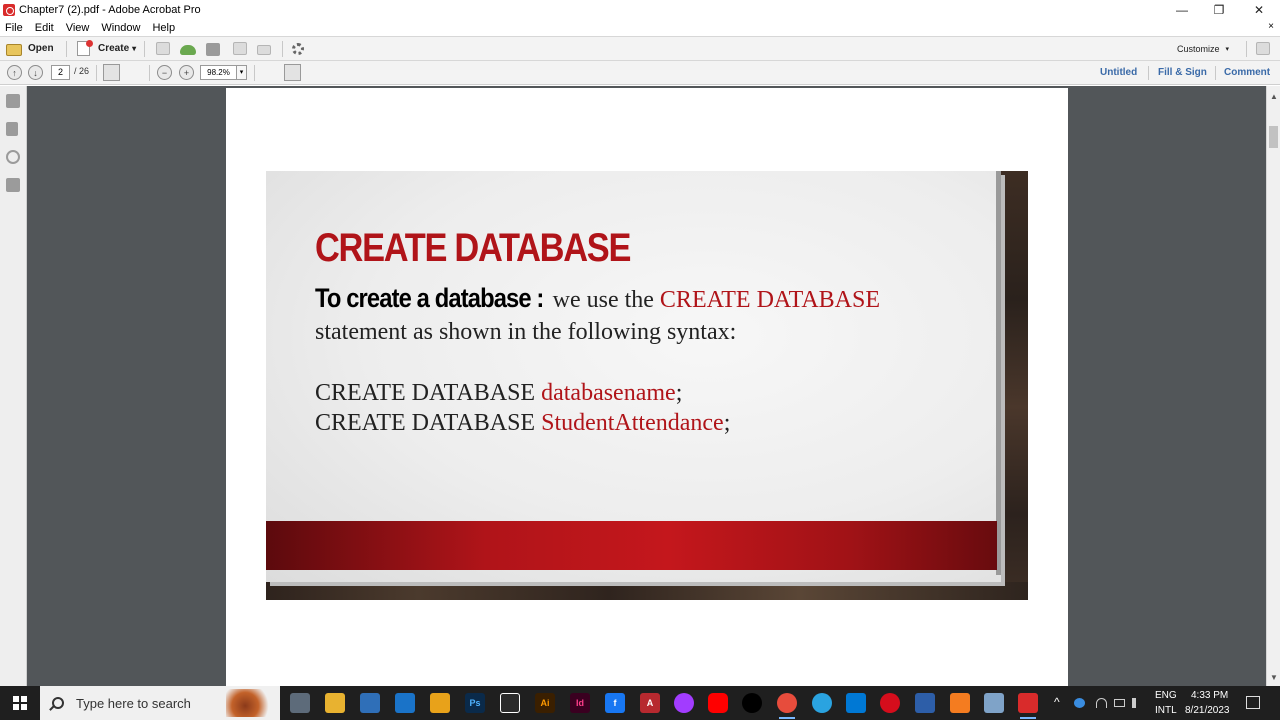  What do you see at coordinates (640, 28) in the screenshot?
I see `menu-bar: File Edit View Window Help ×` at bounding box center [640, 28].